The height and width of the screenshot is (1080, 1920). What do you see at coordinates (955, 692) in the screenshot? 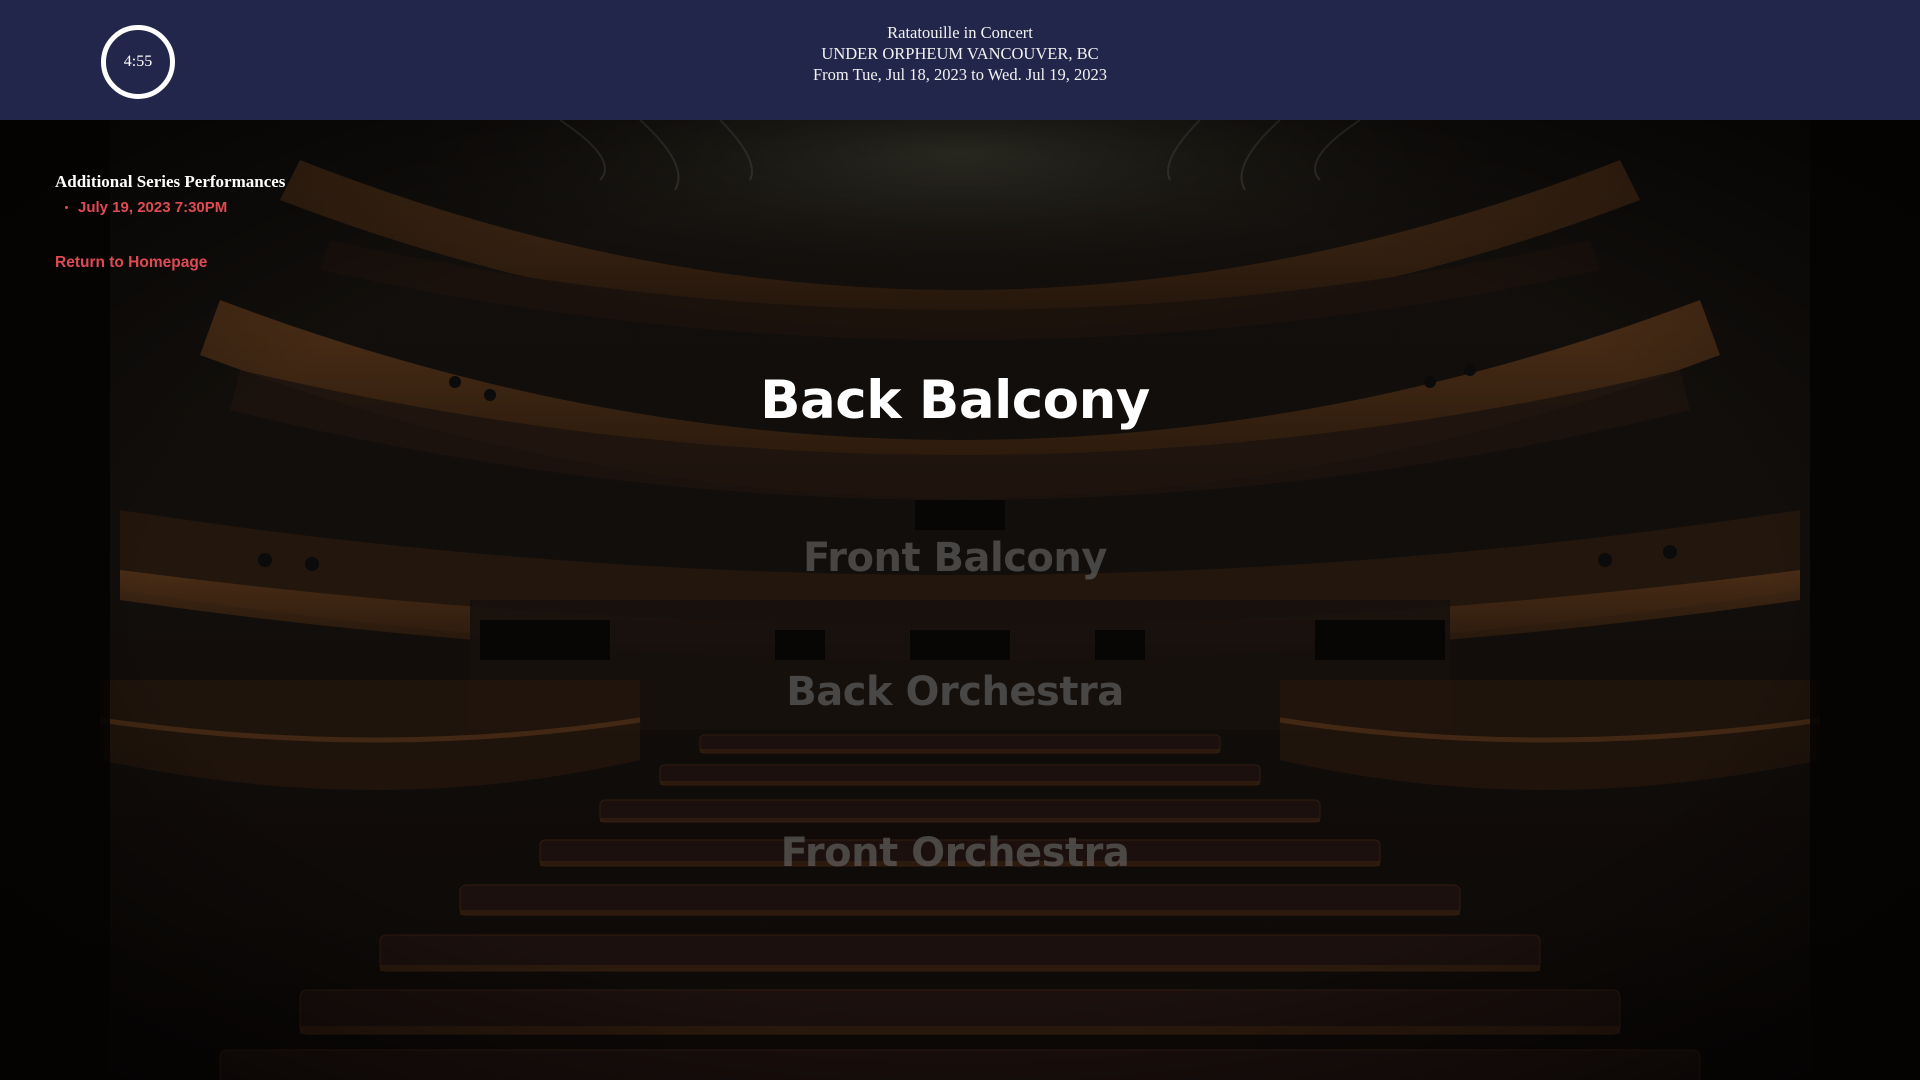
I see `section-option-back-orchestra: Back Orchestra` at bounding box center [955, 692].